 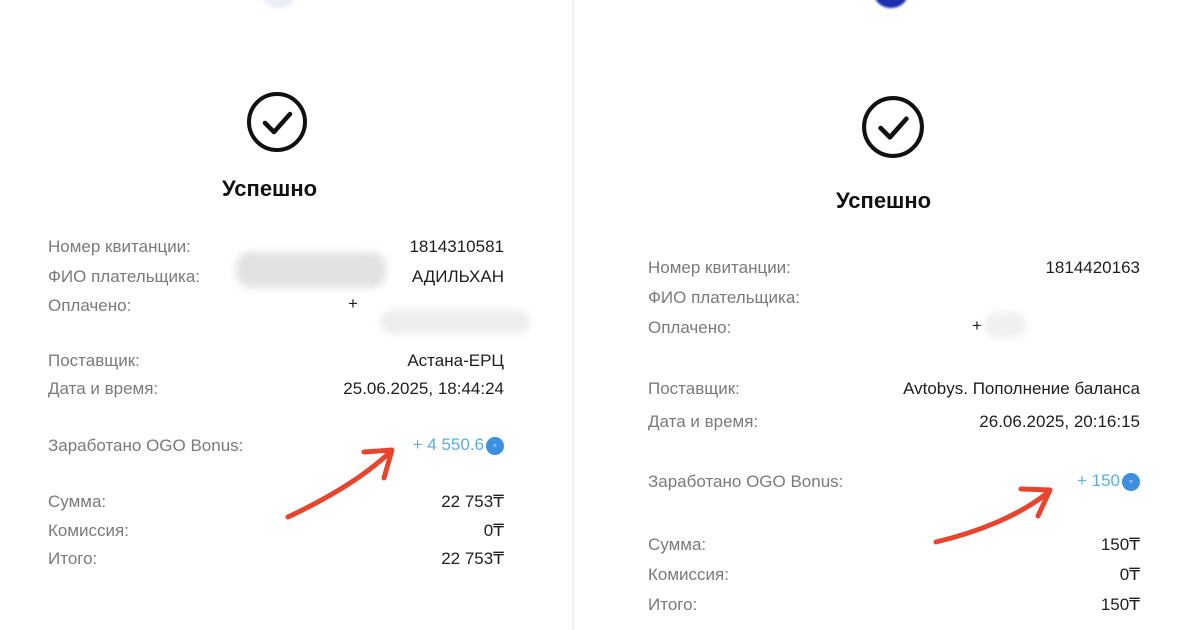 I want to click on payer-name-value: АДИЛЬХАН, so click(x=457, y=276).